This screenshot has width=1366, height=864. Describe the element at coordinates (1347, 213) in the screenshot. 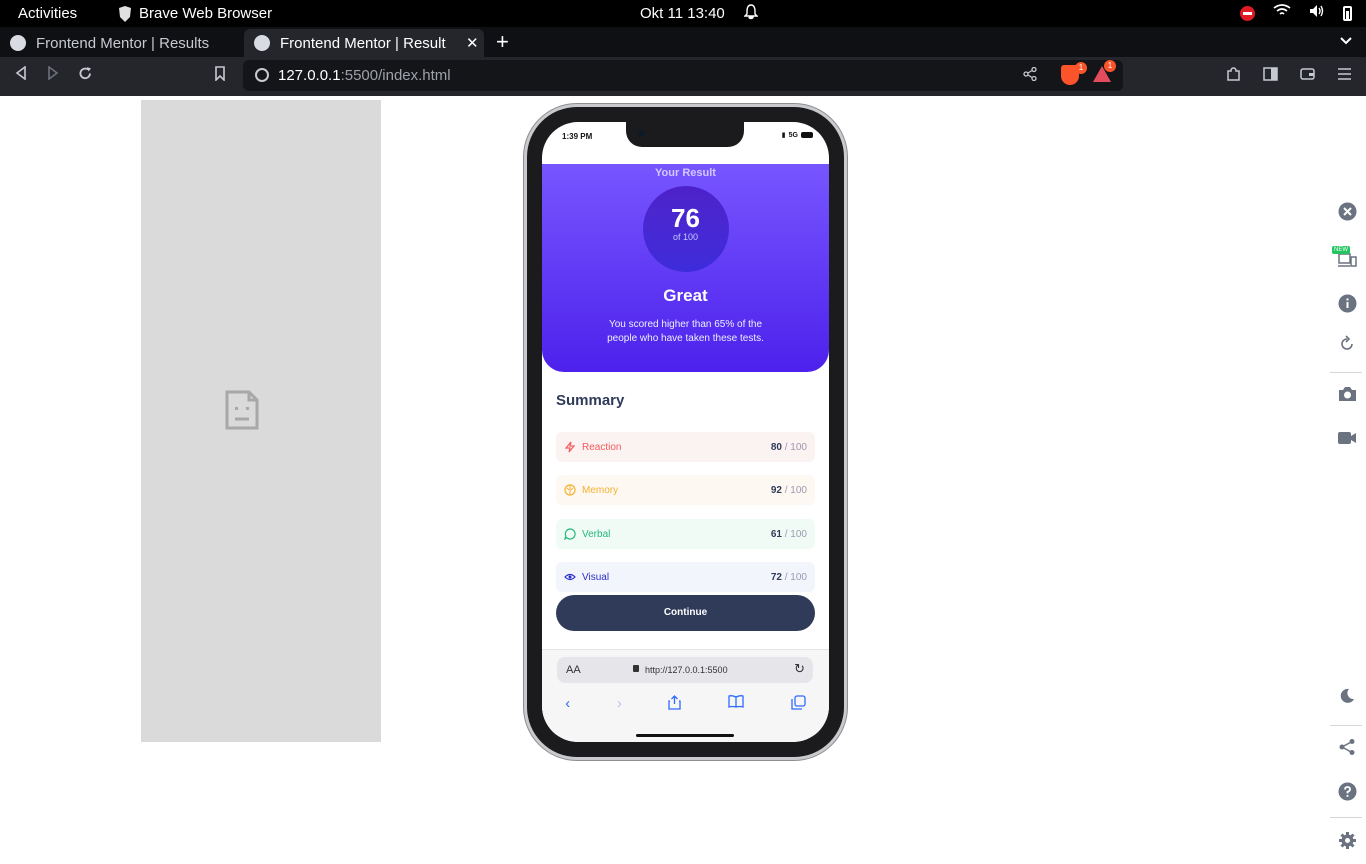

I see `close-circle-icon` at that location.